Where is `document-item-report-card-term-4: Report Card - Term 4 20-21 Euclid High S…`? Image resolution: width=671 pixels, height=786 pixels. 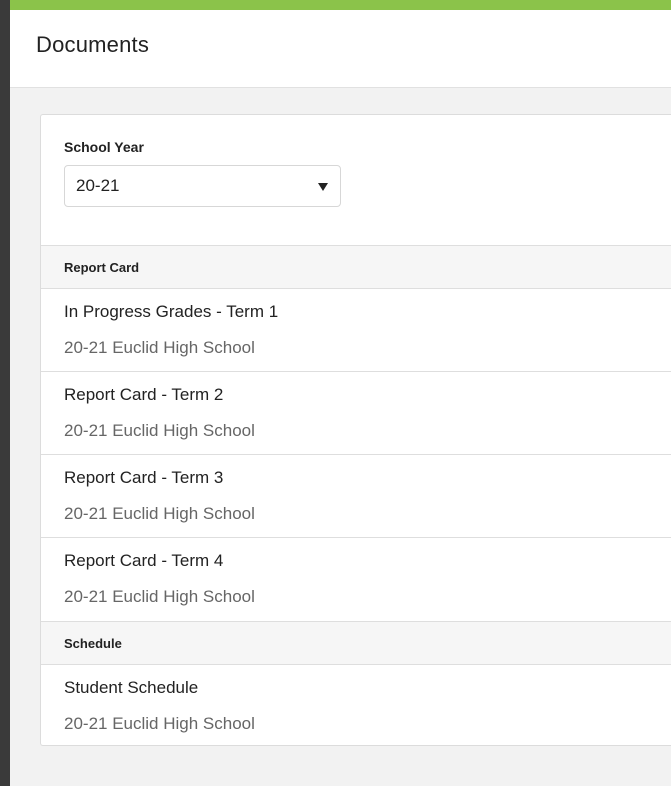
document-item-report-card-term-4: Report Card - Term 4 20-21 Euclid High S… is located at coordinates (356, 579).